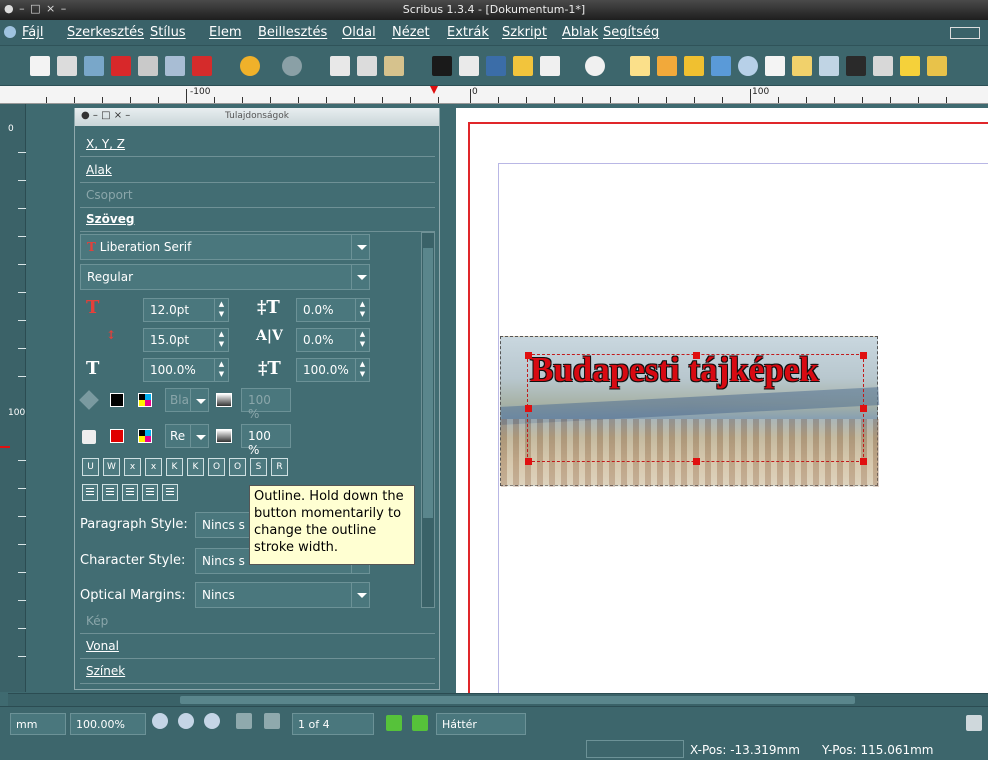 This screenshot has height=760, width=988. Describe the element at coordinates (333, 724) in the screenshot. I see `page-select: 1 of 4` at that location.